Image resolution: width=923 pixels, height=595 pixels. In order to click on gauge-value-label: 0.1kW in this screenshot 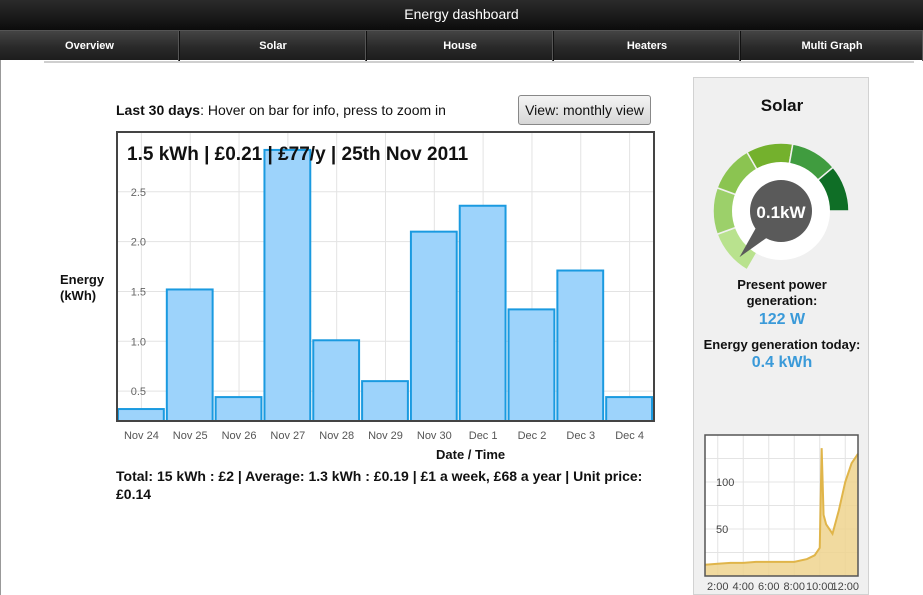, I will do `click(781, 212)`.